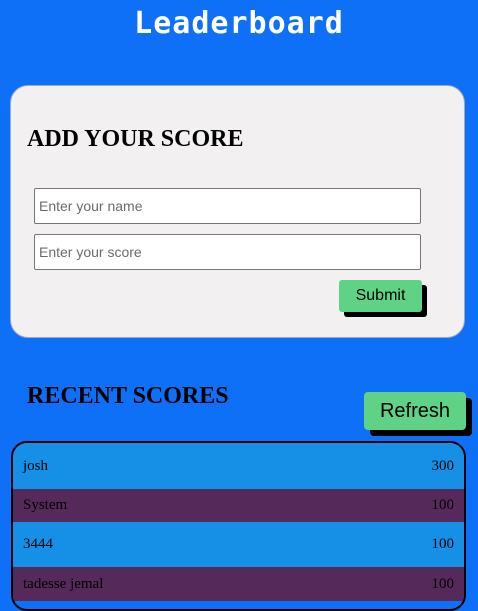 The image size is (478, 611). Describe the element at coordinates (238, 466) in the screenshot. I see `list-item: josh 300` at that location.